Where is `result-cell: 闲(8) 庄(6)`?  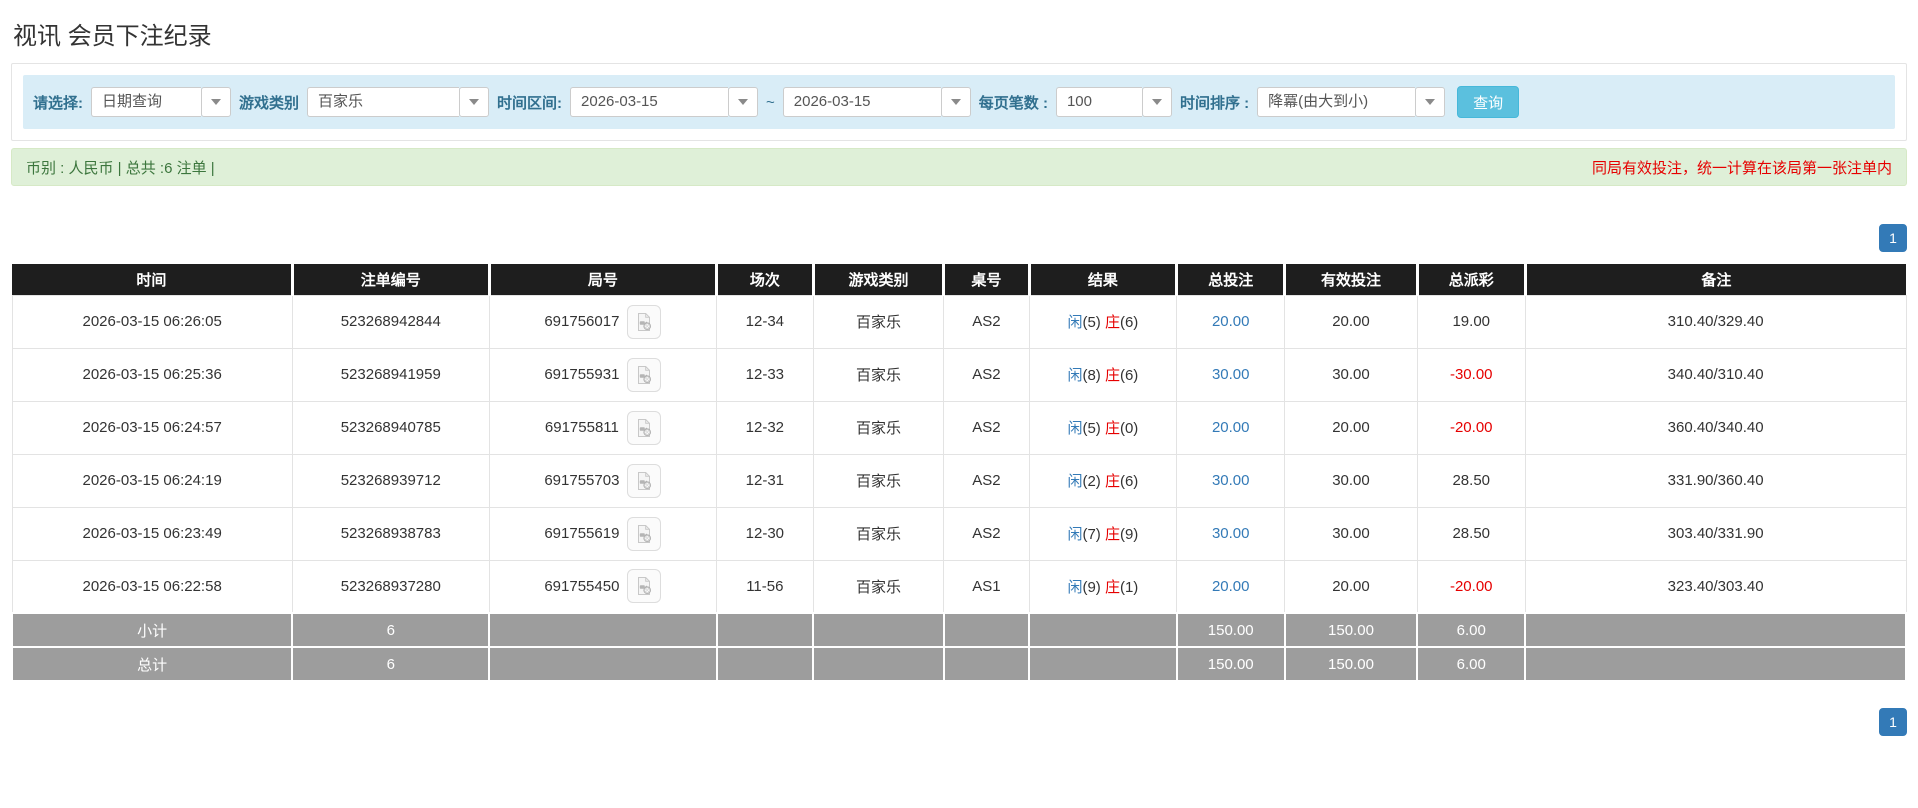 result-cell: 闲(8) 庄(6) is located at coordinates (1103, 374).